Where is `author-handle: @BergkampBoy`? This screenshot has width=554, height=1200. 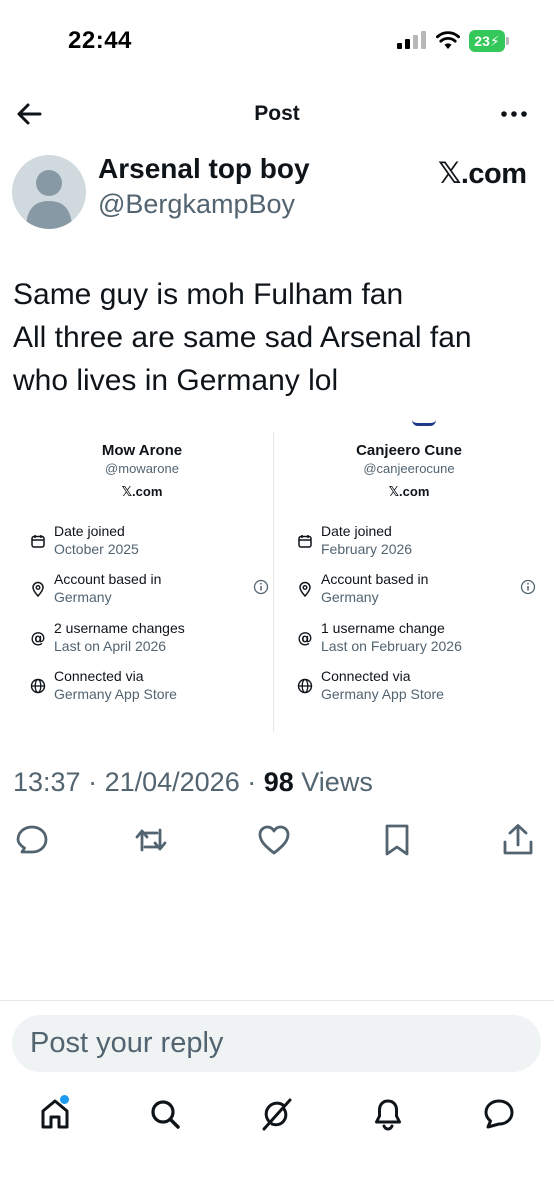 author-handle: @BergkampBoy is located at coordinates (196, 204).